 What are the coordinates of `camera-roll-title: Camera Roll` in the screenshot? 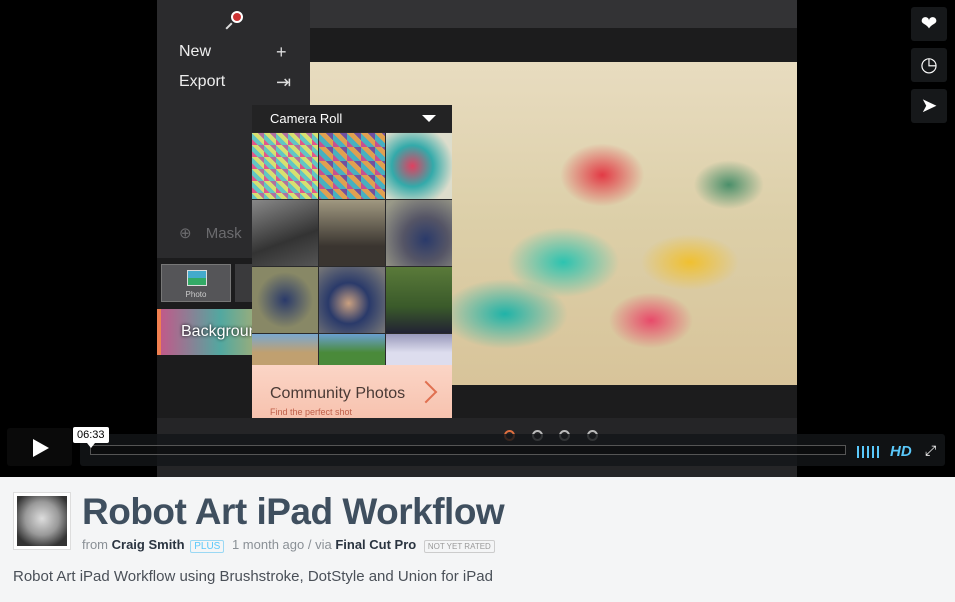 It's located at (306, 118).